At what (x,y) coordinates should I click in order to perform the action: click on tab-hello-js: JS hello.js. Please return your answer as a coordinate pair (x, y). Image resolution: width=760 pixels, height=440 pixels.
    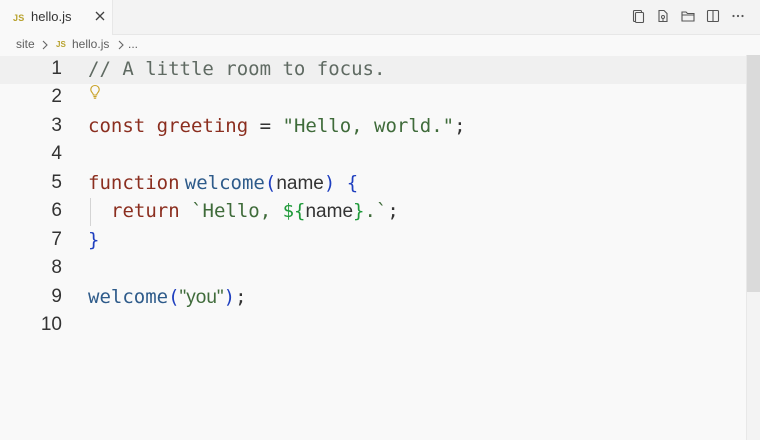
    Looking at the image, I should click on (56, 17).